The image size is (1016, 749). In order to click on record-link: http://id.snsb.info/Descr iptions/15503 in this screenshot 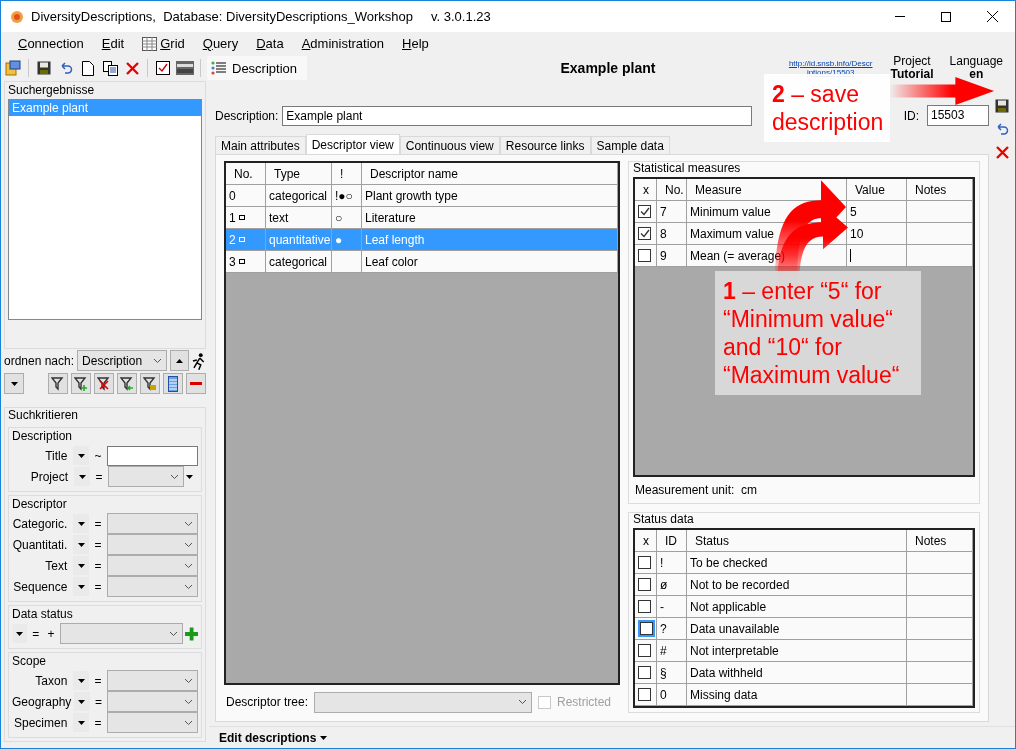, I will do `click(830, 68)`.